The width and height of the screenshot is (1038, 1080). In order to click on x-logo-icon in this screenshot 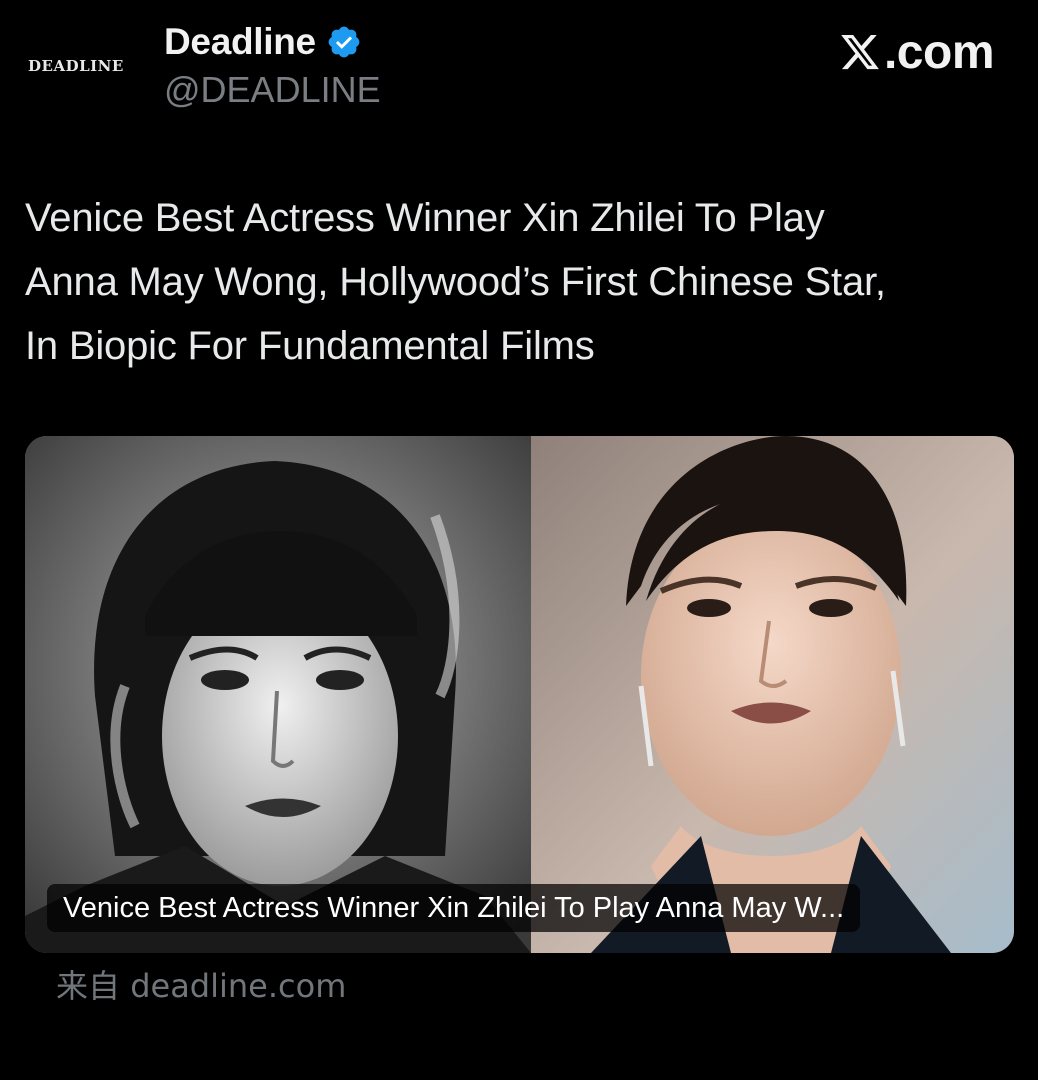, I will do `click(860, 52)`.